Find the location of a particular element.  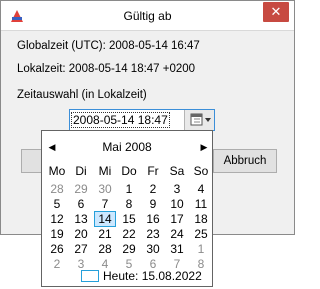

weekday-header-row: Mo Di Mi Do Fr Sa So is located at coordinates (127, 172).